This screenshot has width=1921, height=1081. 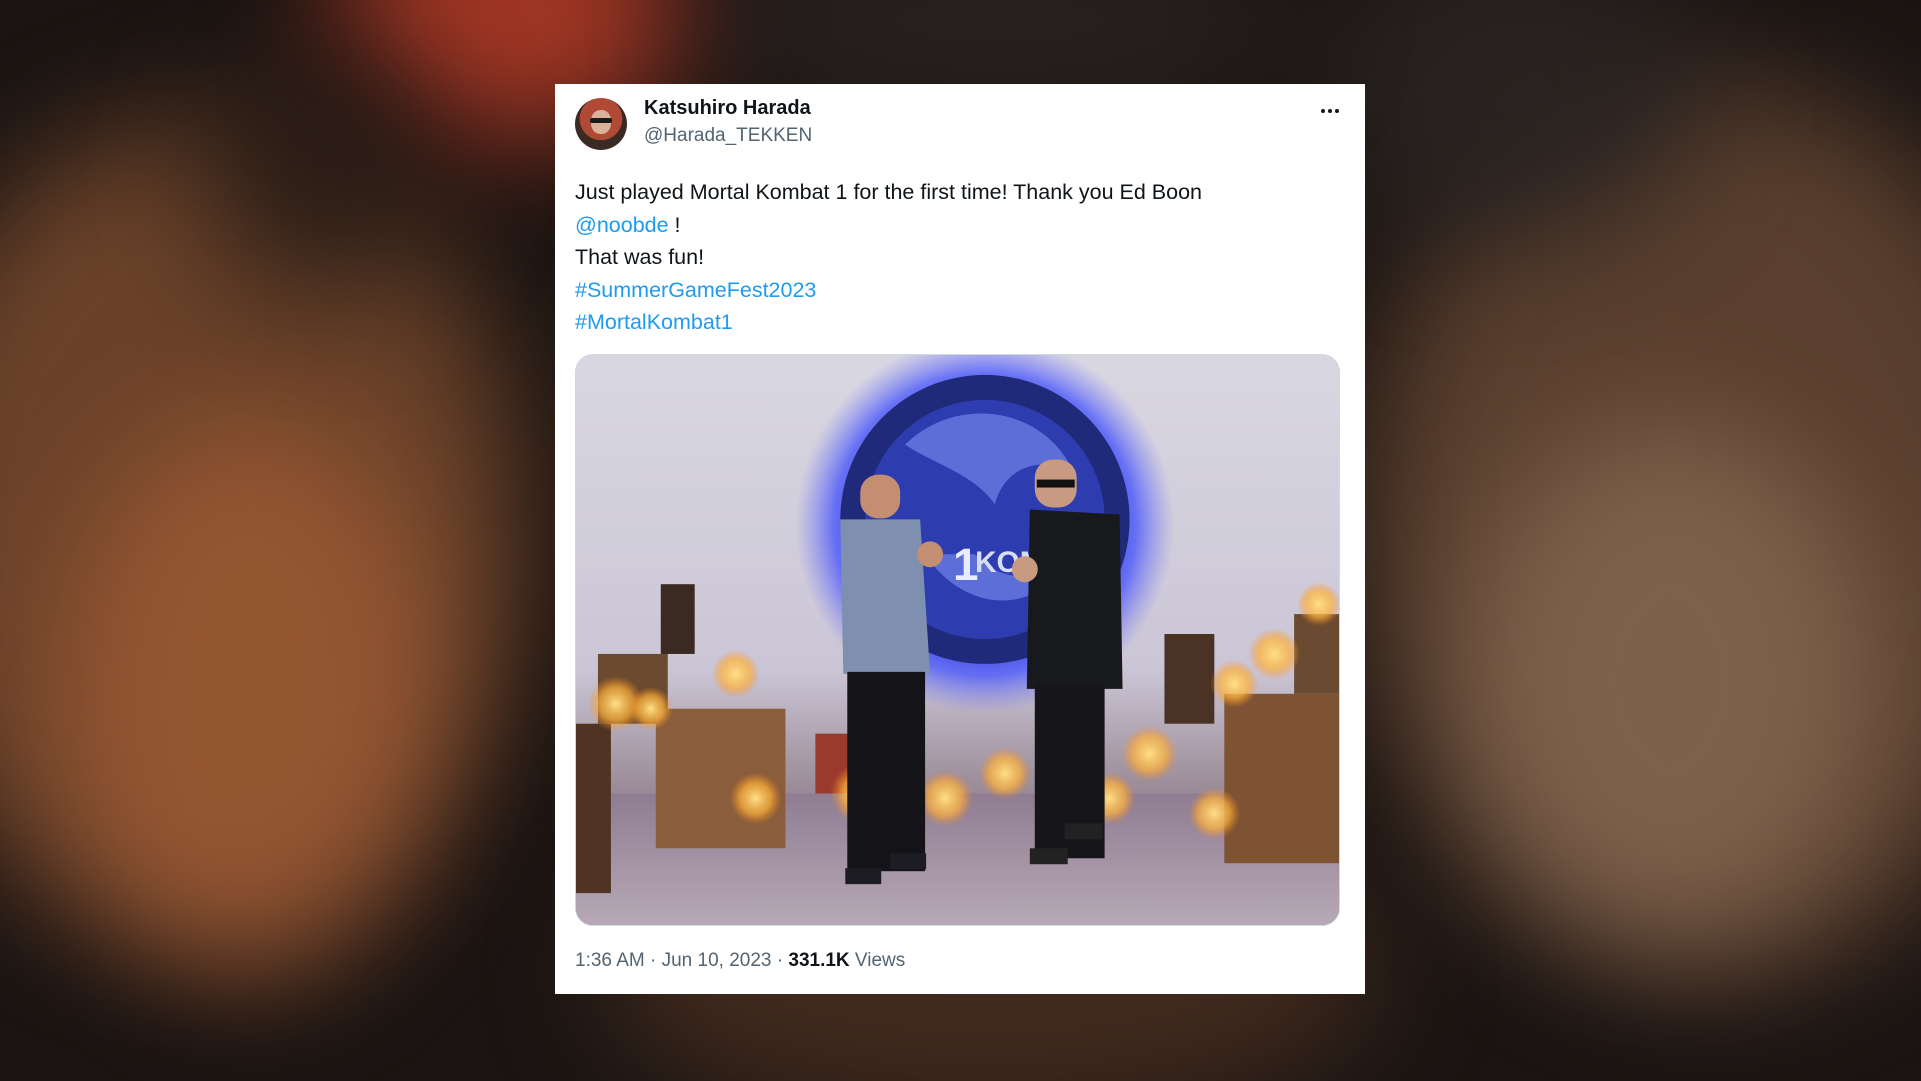 What do you see at coordinates (610, 960) in the screenshot?
I see `tweet-time: 1:36 AM` at bounding box center [610, 960].